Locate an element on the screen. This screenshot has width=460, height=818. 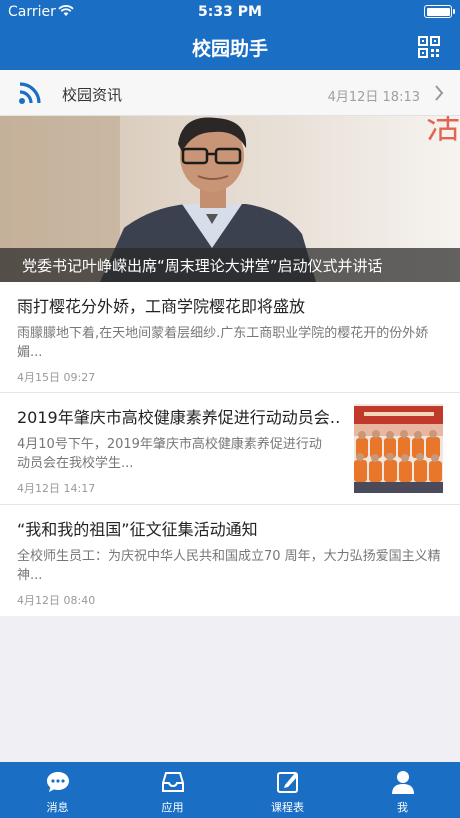
tab-label: 我 is located at coordinates (402, 807).